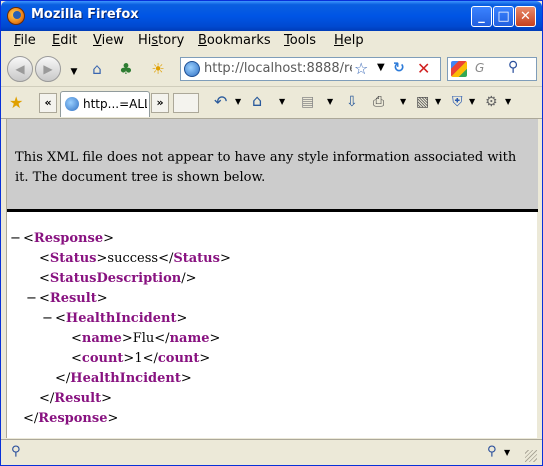 Image resolution: width=543 pixels, height=466 pixels. What do you see at coordinates (47, 318) in the screenshot?
I see `toggle-health-incident: −` at bounding box center [47, 318].